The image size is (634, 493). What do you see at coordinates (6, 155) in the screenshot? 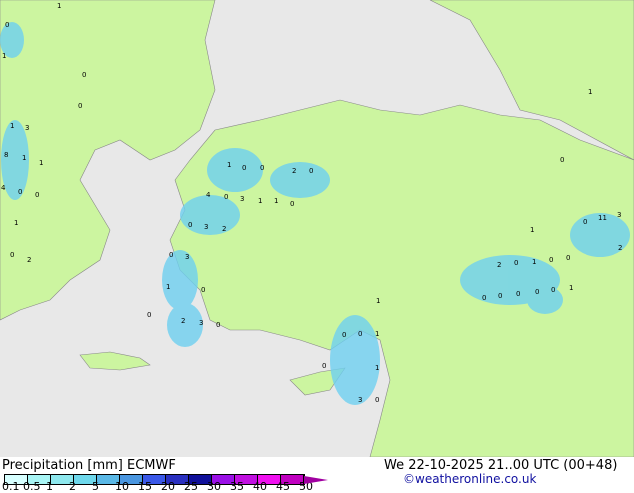
I see `precip-value-label: 8` at bounding box center [6, 155].